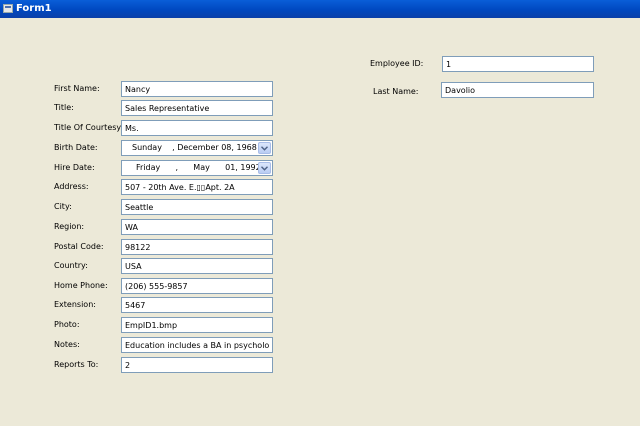  I want to click on hire-date-value: Friday , May 01, 1992, so click(198, 167).